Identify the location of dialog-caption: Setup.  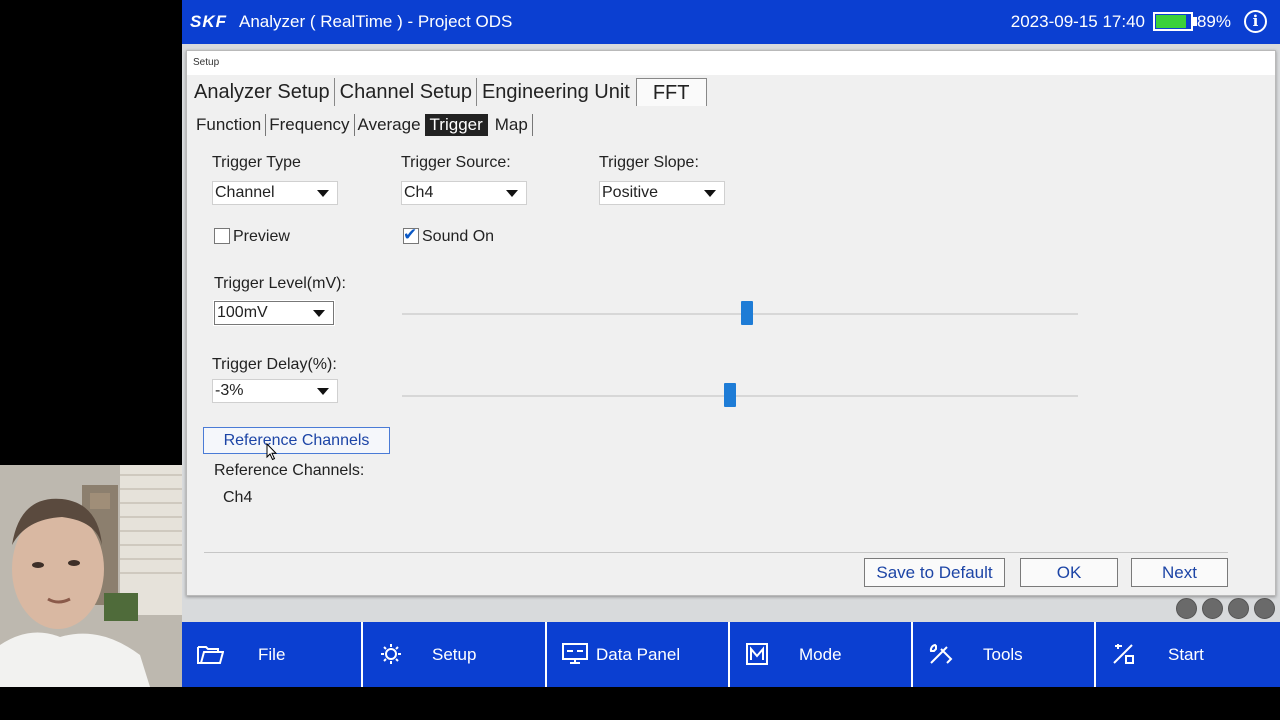
(206, 62).